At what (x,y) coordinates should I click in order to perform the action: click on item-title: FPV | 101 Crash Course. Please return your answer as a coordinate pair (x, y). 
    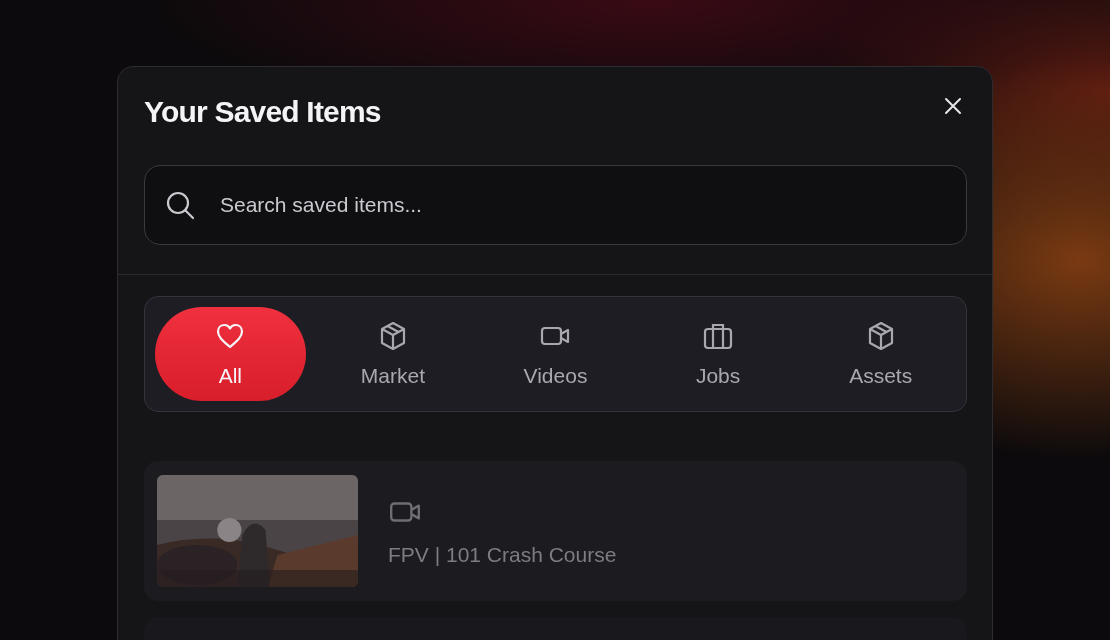
    Looking at the image, I should click on (502, 555).